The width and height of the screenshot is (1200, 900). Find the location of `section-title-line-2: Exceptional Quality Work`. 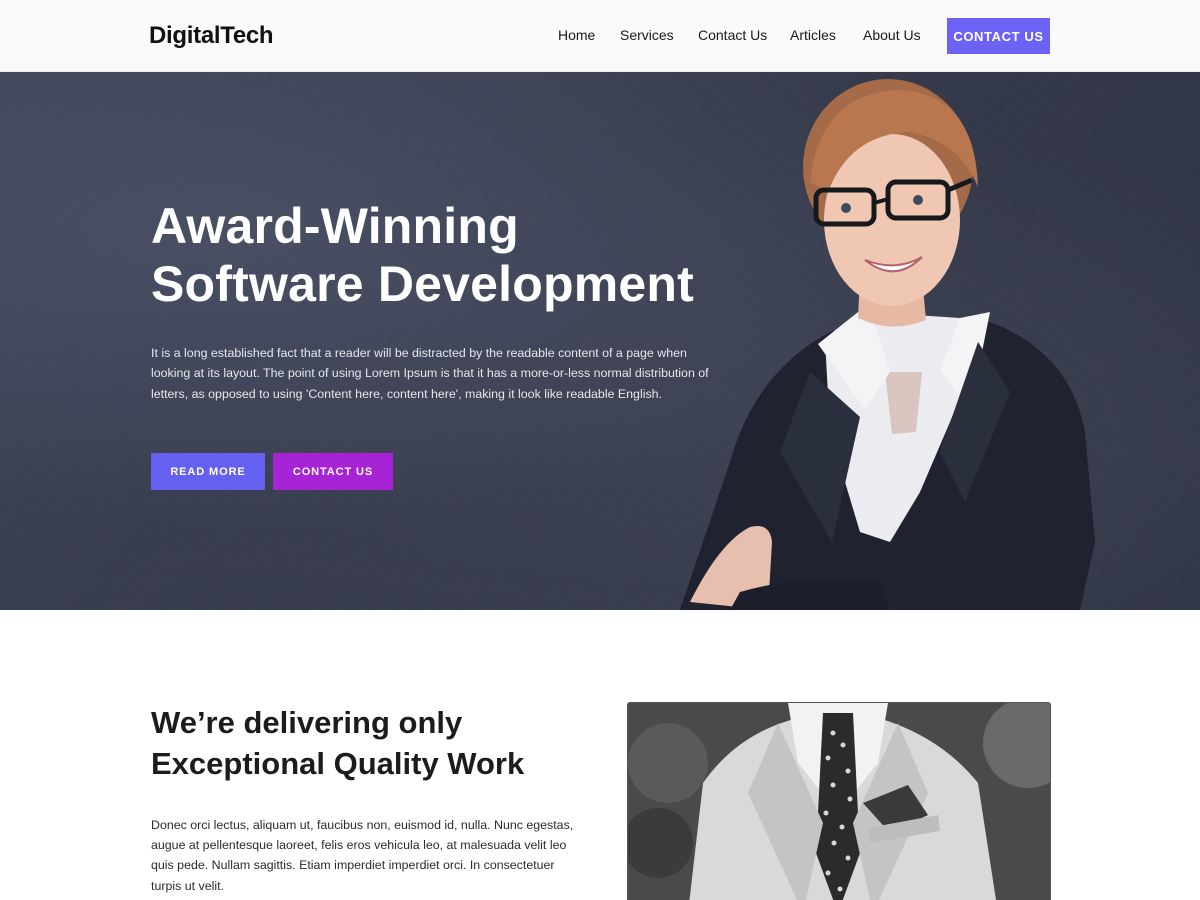

section-title-line-2: Exceptional Quality Work is located at coordinates (338, 763).